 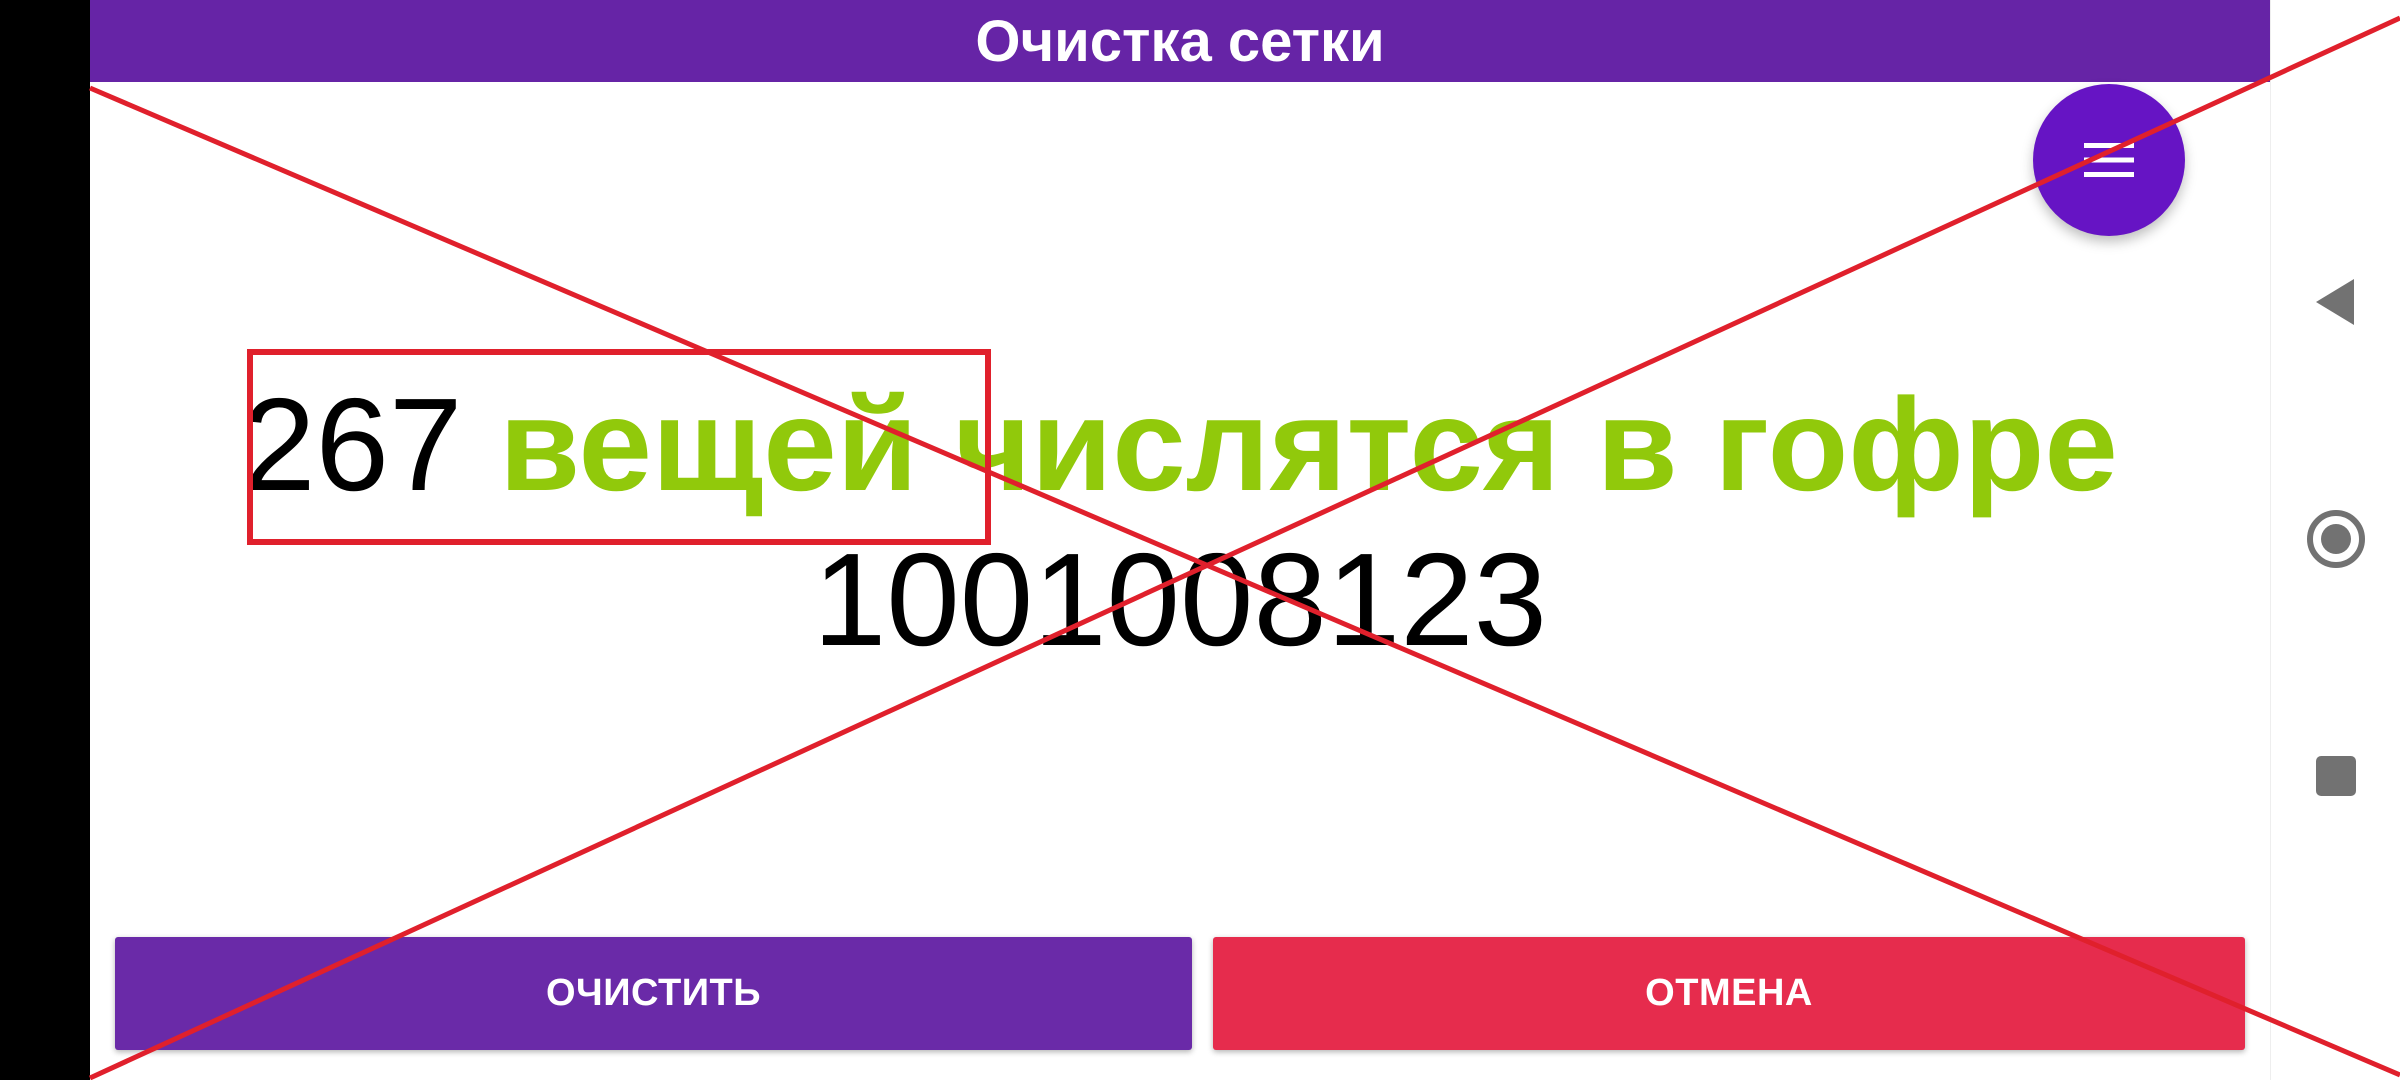 I want to click on nav-home-button, so click(x=2335, y=539).